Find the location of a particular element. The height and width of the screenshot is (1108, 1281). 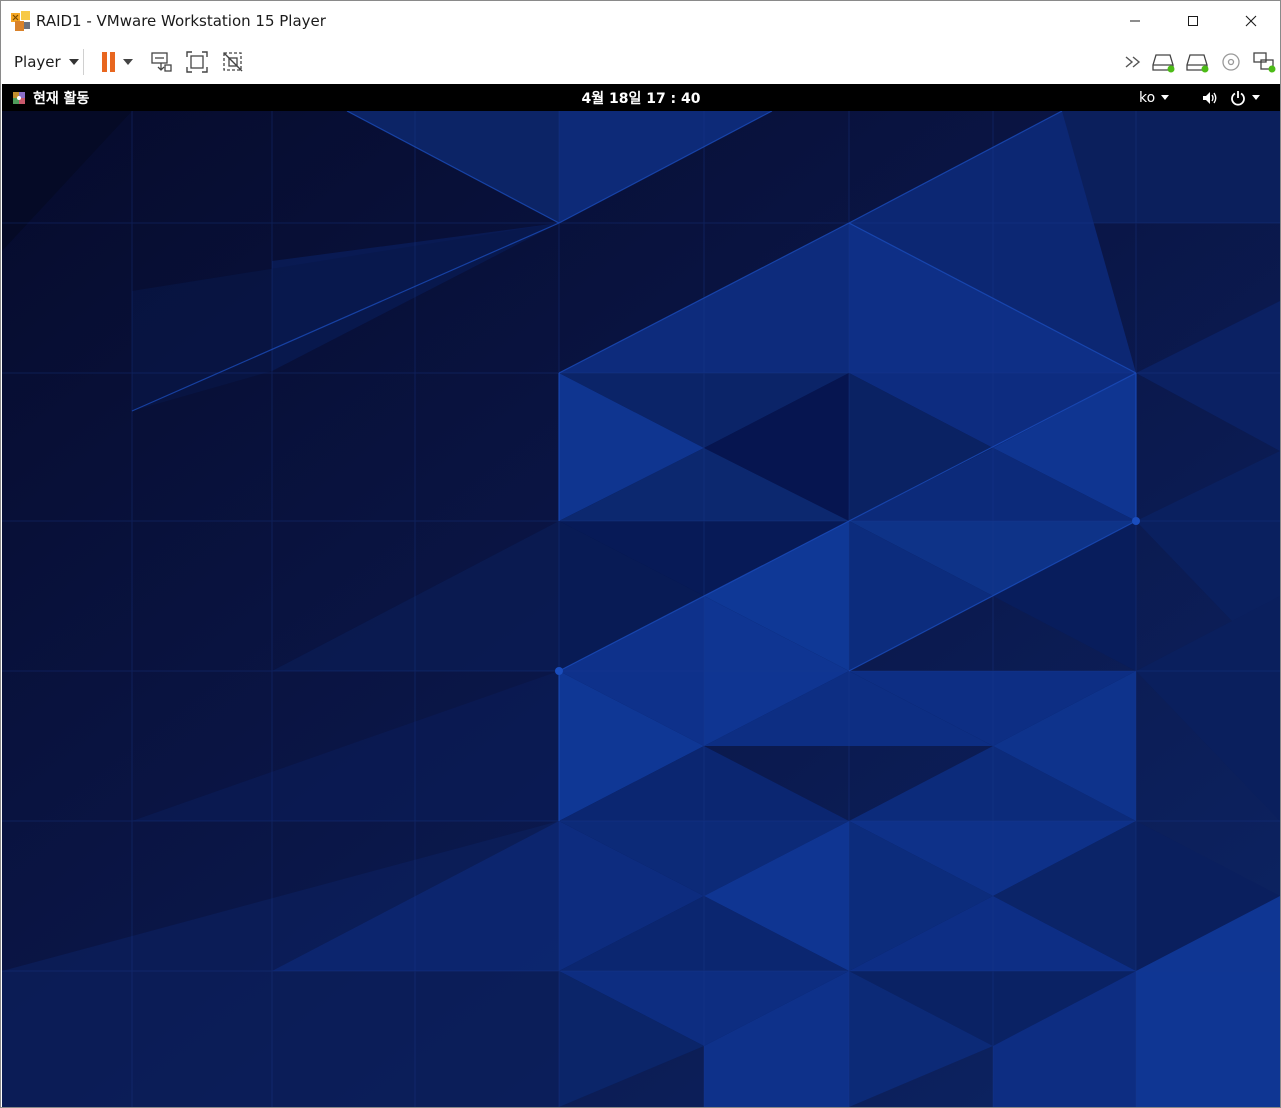

distro-logo-icon is located at coordinates (19, 97).